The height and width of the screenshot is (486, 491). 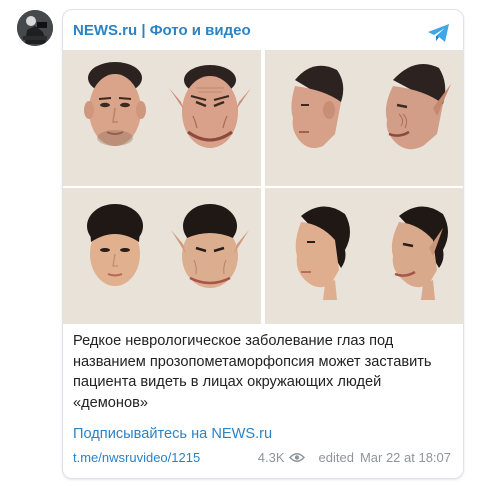 I want to click on media-panel-male-profile, so click(x=364, y=118).